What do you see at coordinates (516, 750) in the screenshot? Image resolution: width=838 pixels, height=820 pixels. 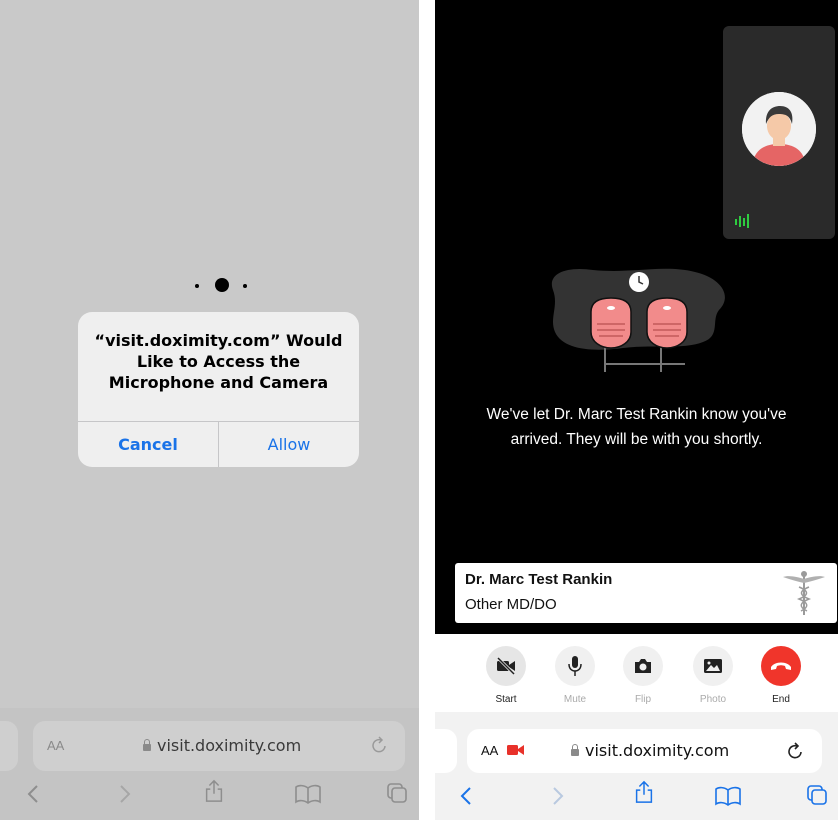 I see `camera-in-use-icon` at bounding box center [516, 750].